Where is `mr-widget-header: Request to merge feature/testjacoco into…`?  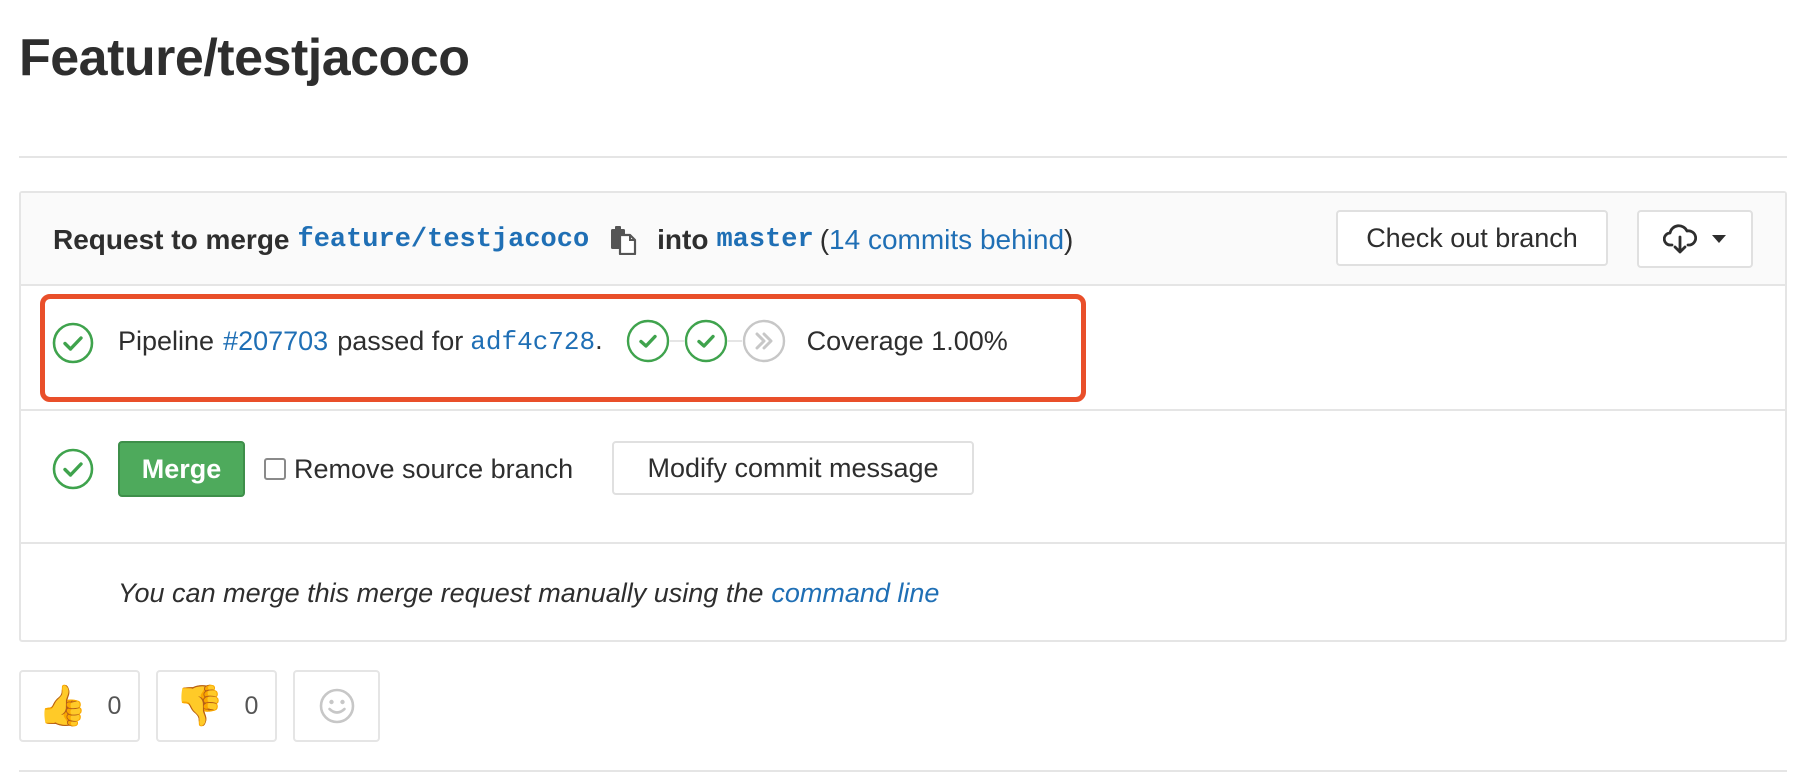 mr-widget-header: Request to merge feature/testjacoco into… is located at coordinates (903, 239).